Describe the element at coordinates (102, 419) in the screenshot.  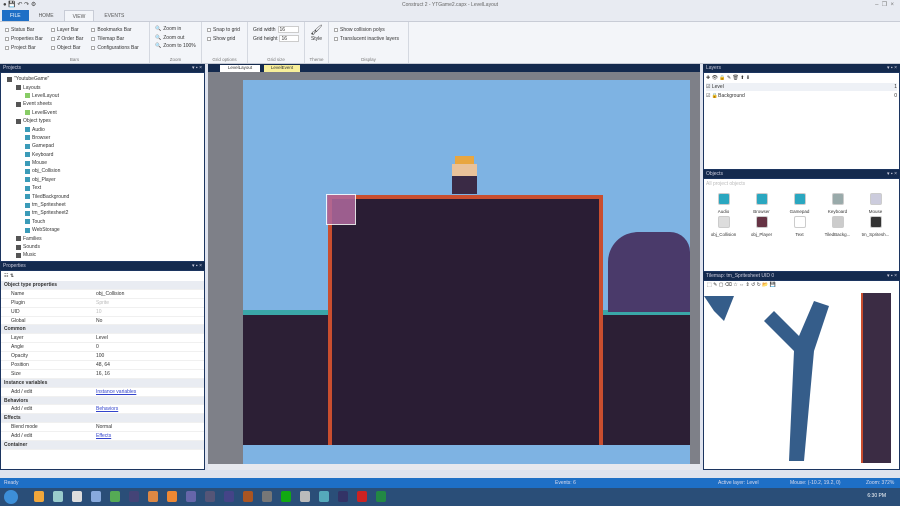
I see `property-section: Effects` at that location.